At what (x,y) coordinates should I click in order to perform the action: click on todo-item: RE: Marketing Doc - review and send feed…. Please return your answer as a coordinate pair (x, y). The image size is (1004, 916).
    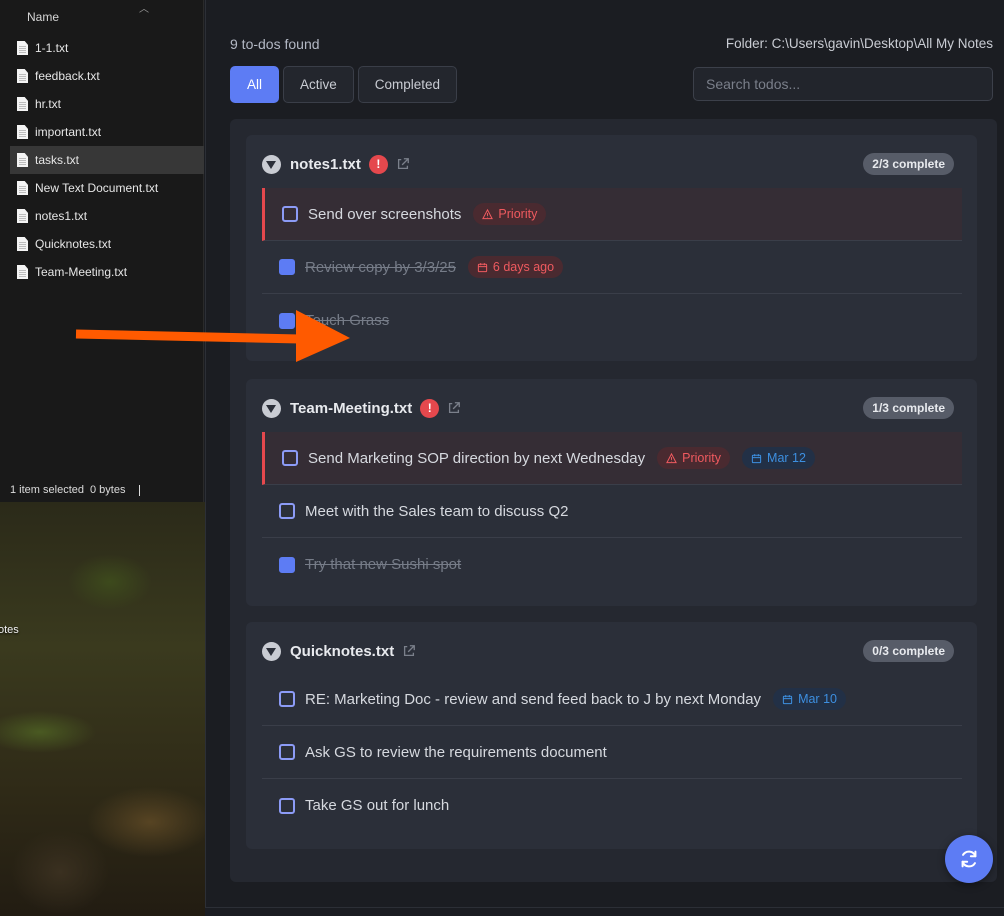
    Looking at the image, I should click on (612, 699).